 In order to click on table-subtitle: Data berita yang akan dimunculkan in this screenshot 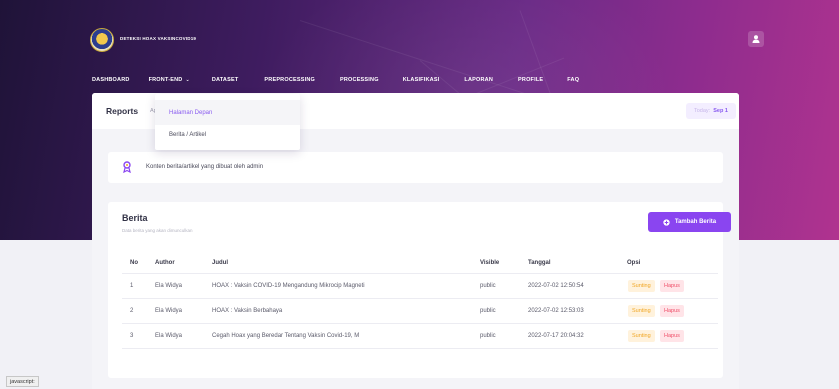, I will do `click(157, 230)`.